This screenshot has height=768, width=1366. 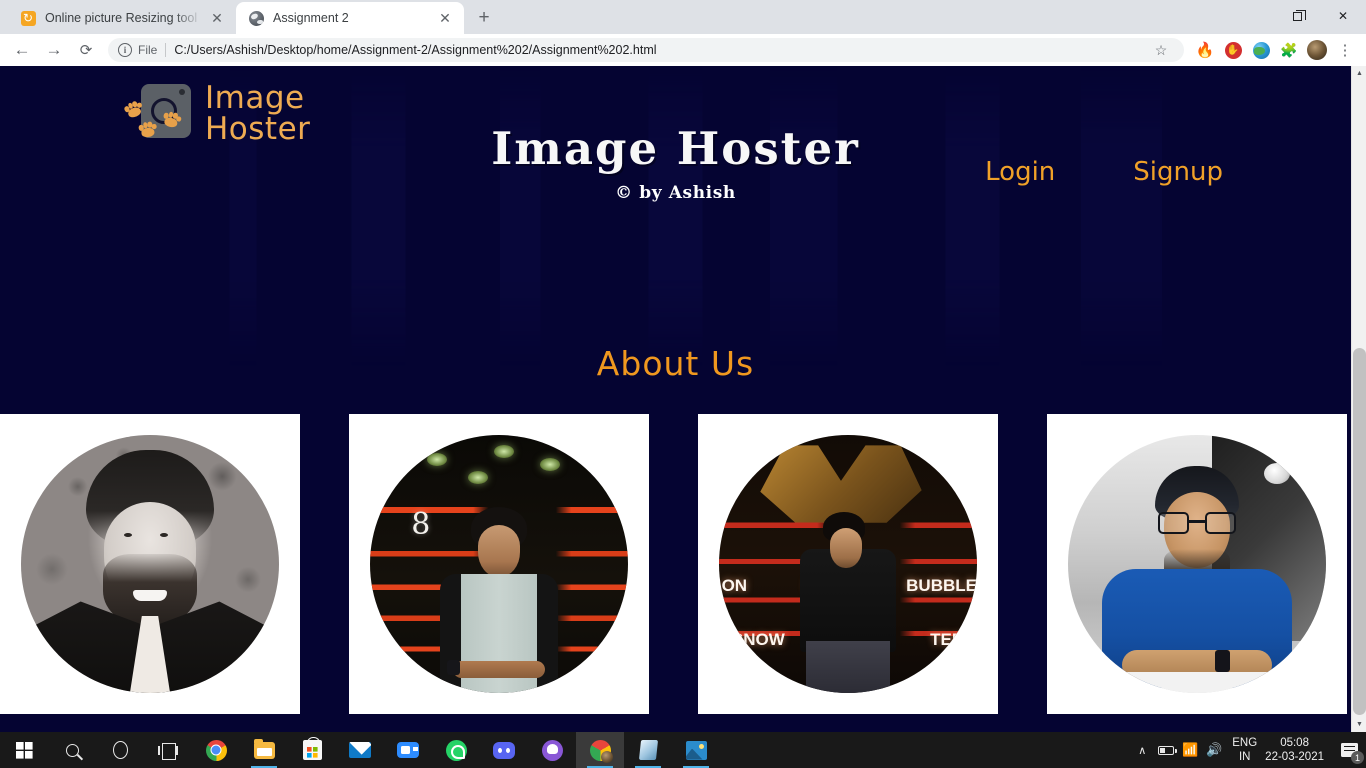 What do you see at coordinates (1244, 750) in the screenshot?
I see `language-indicator: ENG IN` at bounding box center [1244, 750].